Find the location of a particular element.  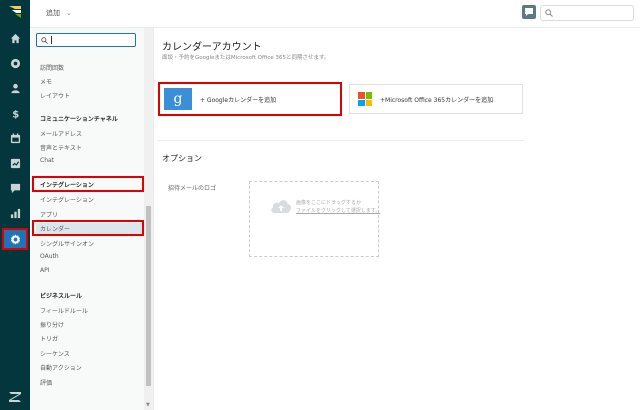

zendesk-sell-logo-icon is located at coordinates (15, 12).